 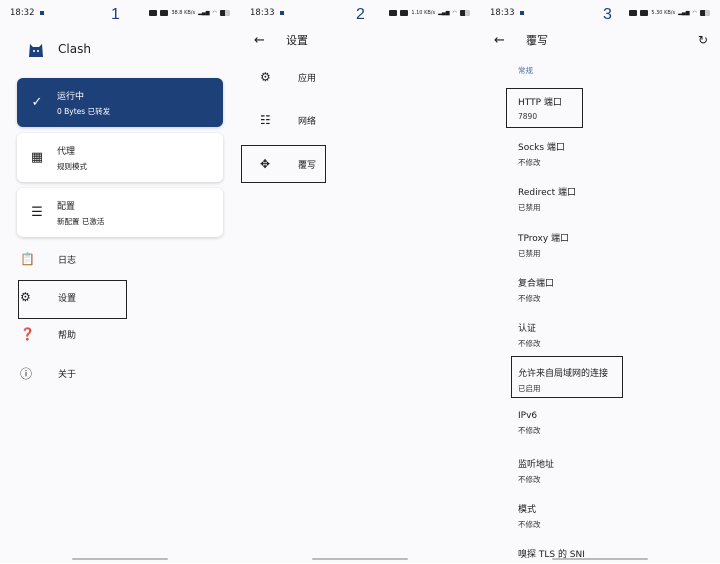 What do you see at coordinates (600, 40) in the screenshot?
I see `app-bar: ← 覆写 ↻` at bounding box center [600, 40].